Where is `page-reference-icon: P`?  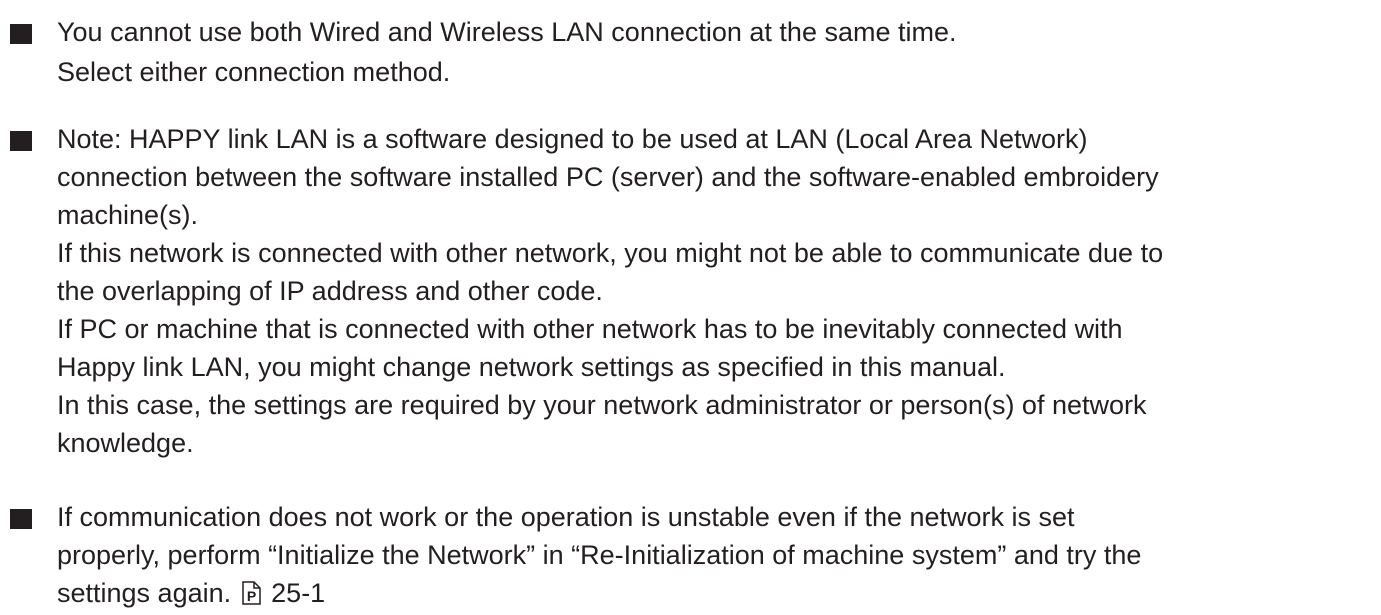
page-reference-icon: P is located at coordinates (251, 592).